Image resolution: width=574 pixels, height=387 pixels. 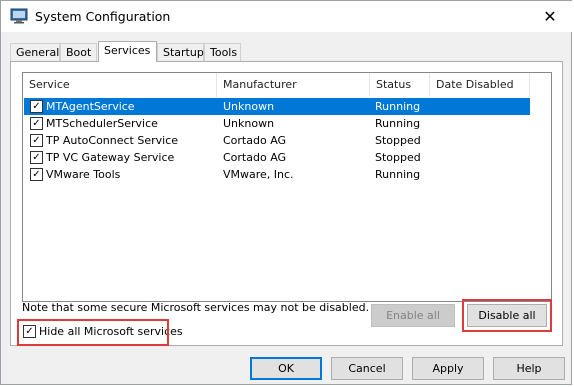 I want to click on service-manufacturer: VMware, Inc., so click(x=258, y=174).